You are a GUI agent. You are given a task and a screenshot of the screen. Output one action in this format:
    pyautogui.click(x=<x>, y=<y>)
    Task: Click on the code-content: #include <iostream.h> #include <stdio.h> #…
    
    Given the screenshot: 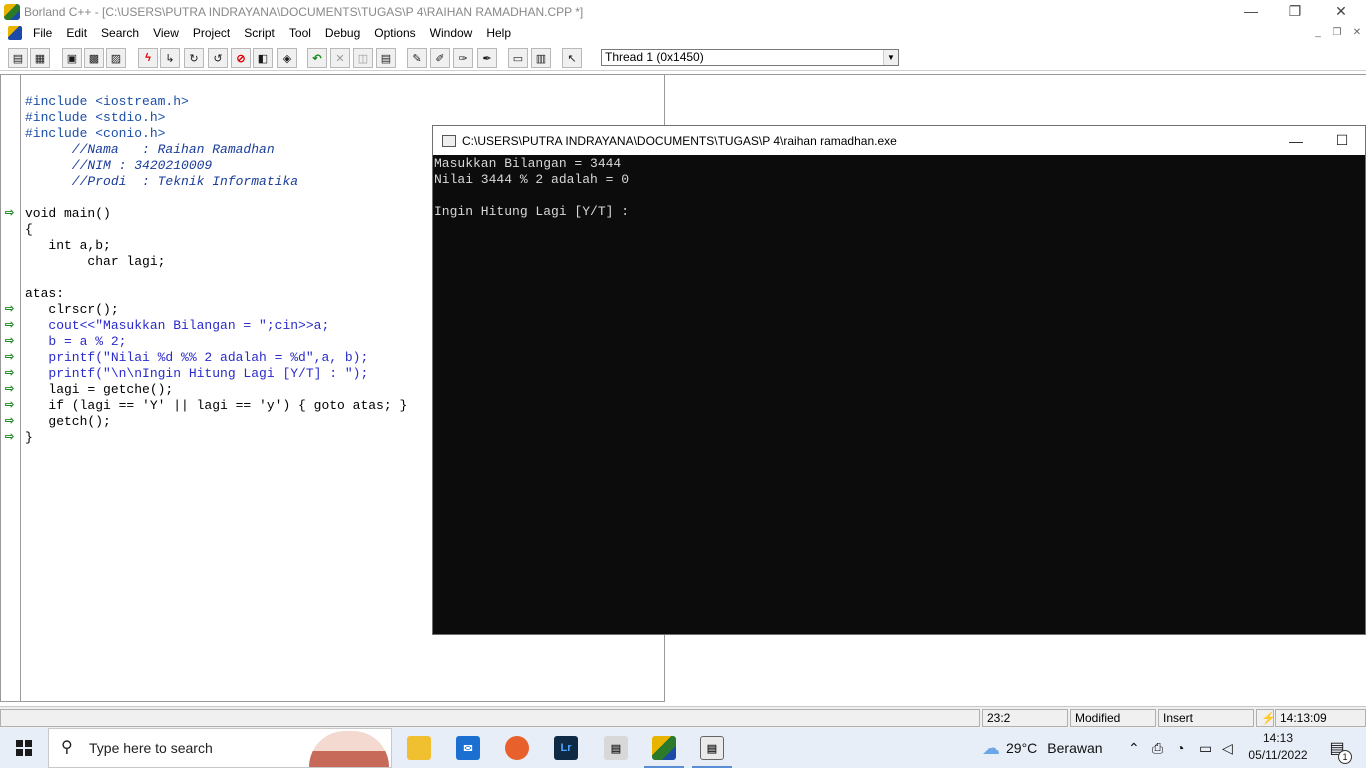 What is the action you would take?
    pyautogui.click(x=216, y=278)
    